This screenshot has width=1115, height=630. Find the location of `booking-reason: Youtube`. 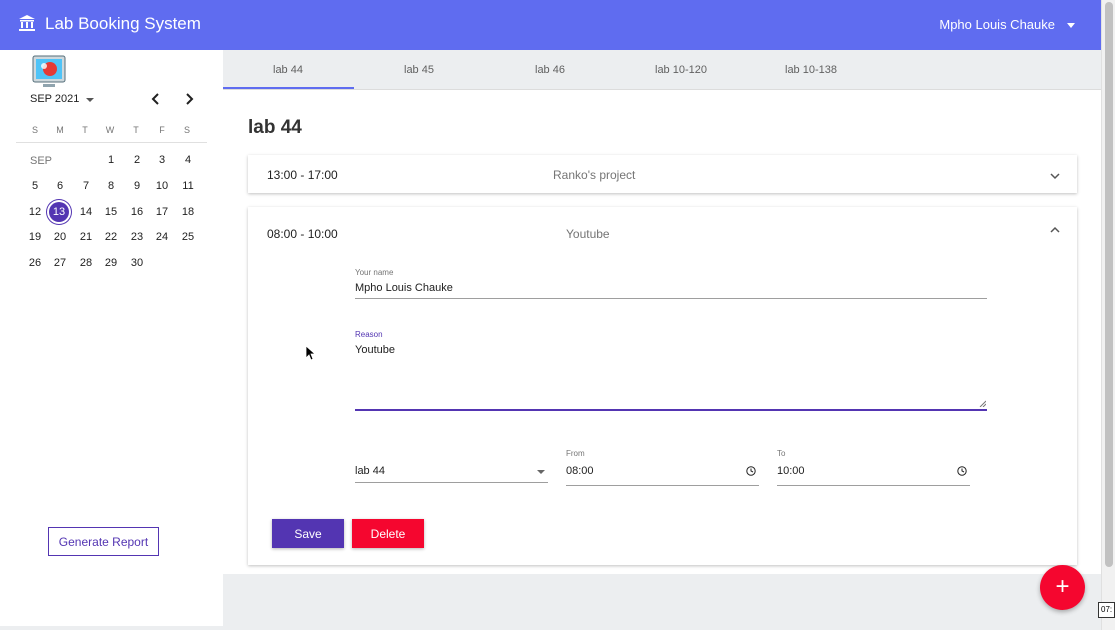

booking-reason: Youtube is located at coordinates (588, 234).